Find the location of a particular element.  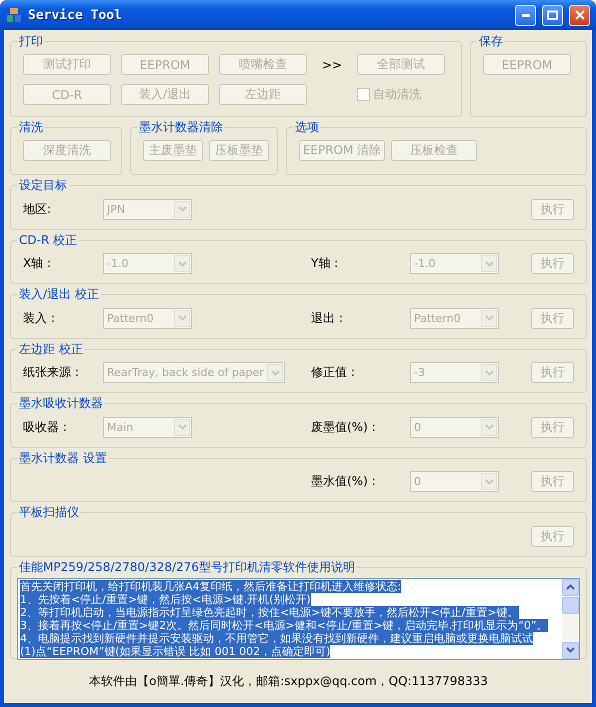

scroll-down-icon is located at coordinates (570, 650).